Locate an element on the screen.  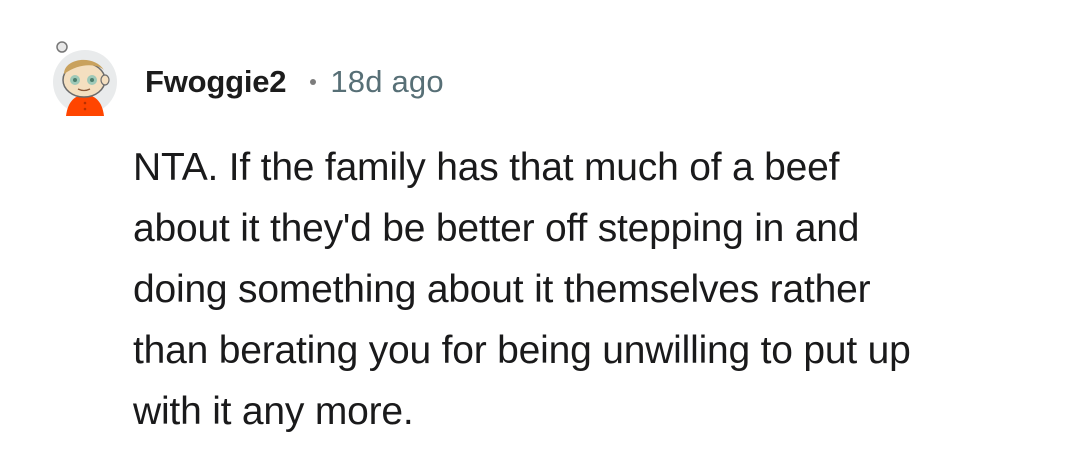
author-username: Fwoggie2 is located at coordinates (216, 82).